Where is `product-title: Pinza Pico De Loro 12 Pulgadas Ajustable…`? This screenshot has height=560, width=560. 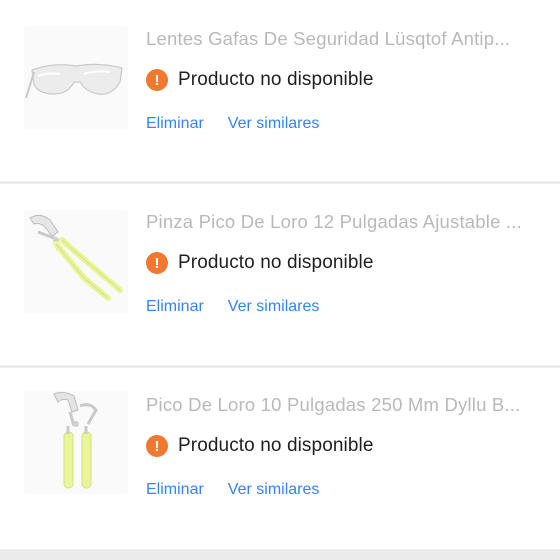
product-title: Pinza Pico De Loro 12 Pulgadas Ajustable… is located at coordinates (344, 222).